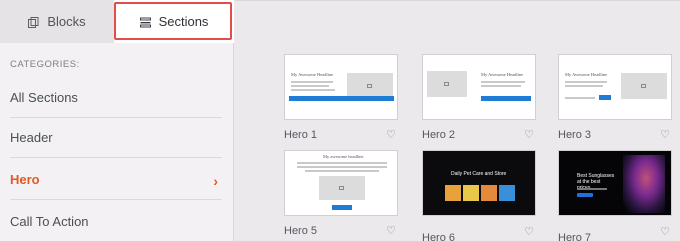 The width and height of the screenshot is (680, 241). I want to click on category-label: Header, so click(31, 137).